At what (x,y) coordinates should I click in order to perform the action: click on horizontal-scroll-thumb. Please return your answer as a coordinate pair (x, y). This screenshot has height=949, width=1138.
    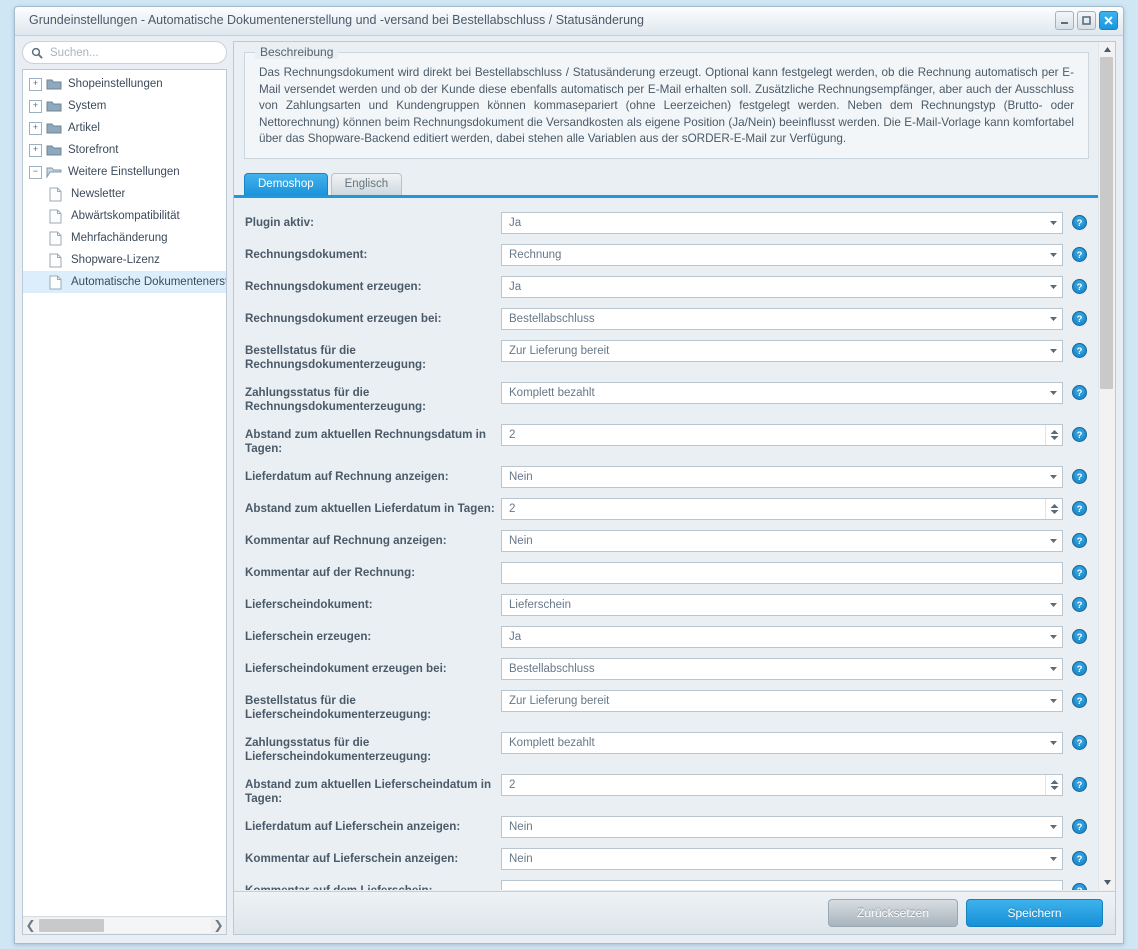
    Looking at the image, I should click on (71, 925).